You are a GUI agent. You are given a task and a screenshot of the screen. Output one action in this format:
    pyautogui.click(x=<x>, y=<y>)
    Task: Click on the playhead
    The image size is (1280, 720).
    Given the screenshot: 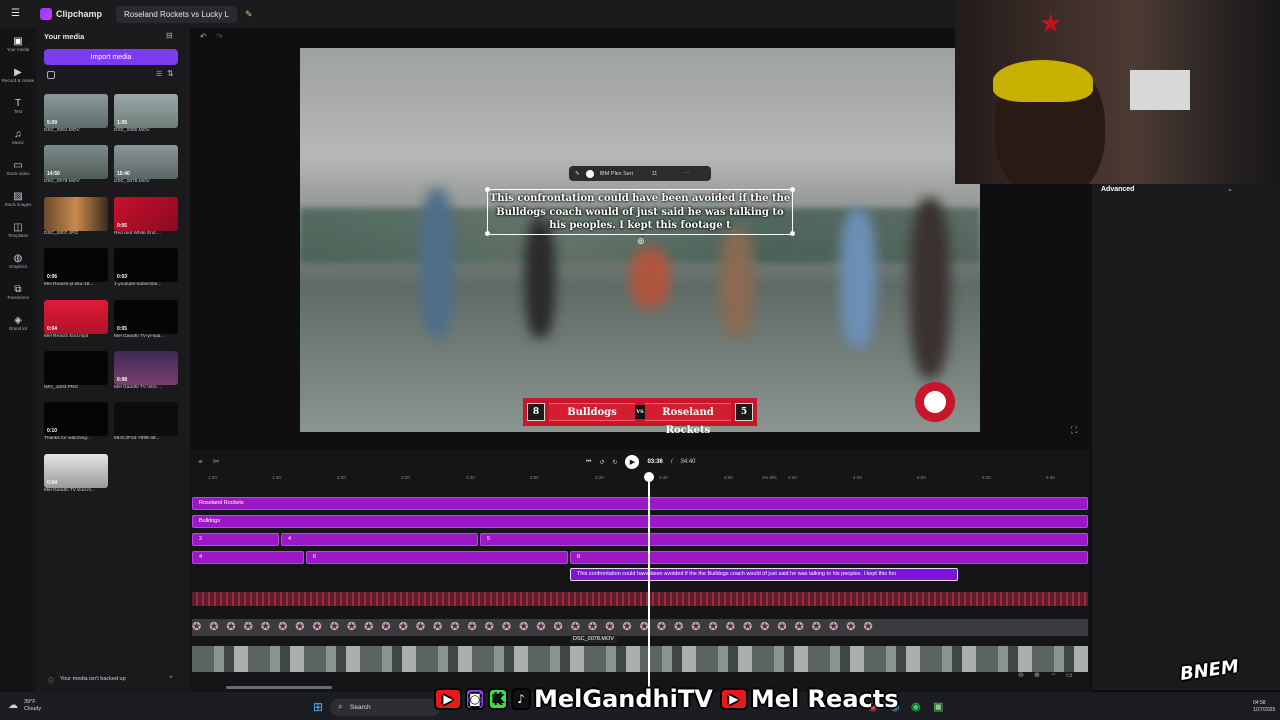 What is the action you would take?
    pyautogui.click(x=649, y=582)
    